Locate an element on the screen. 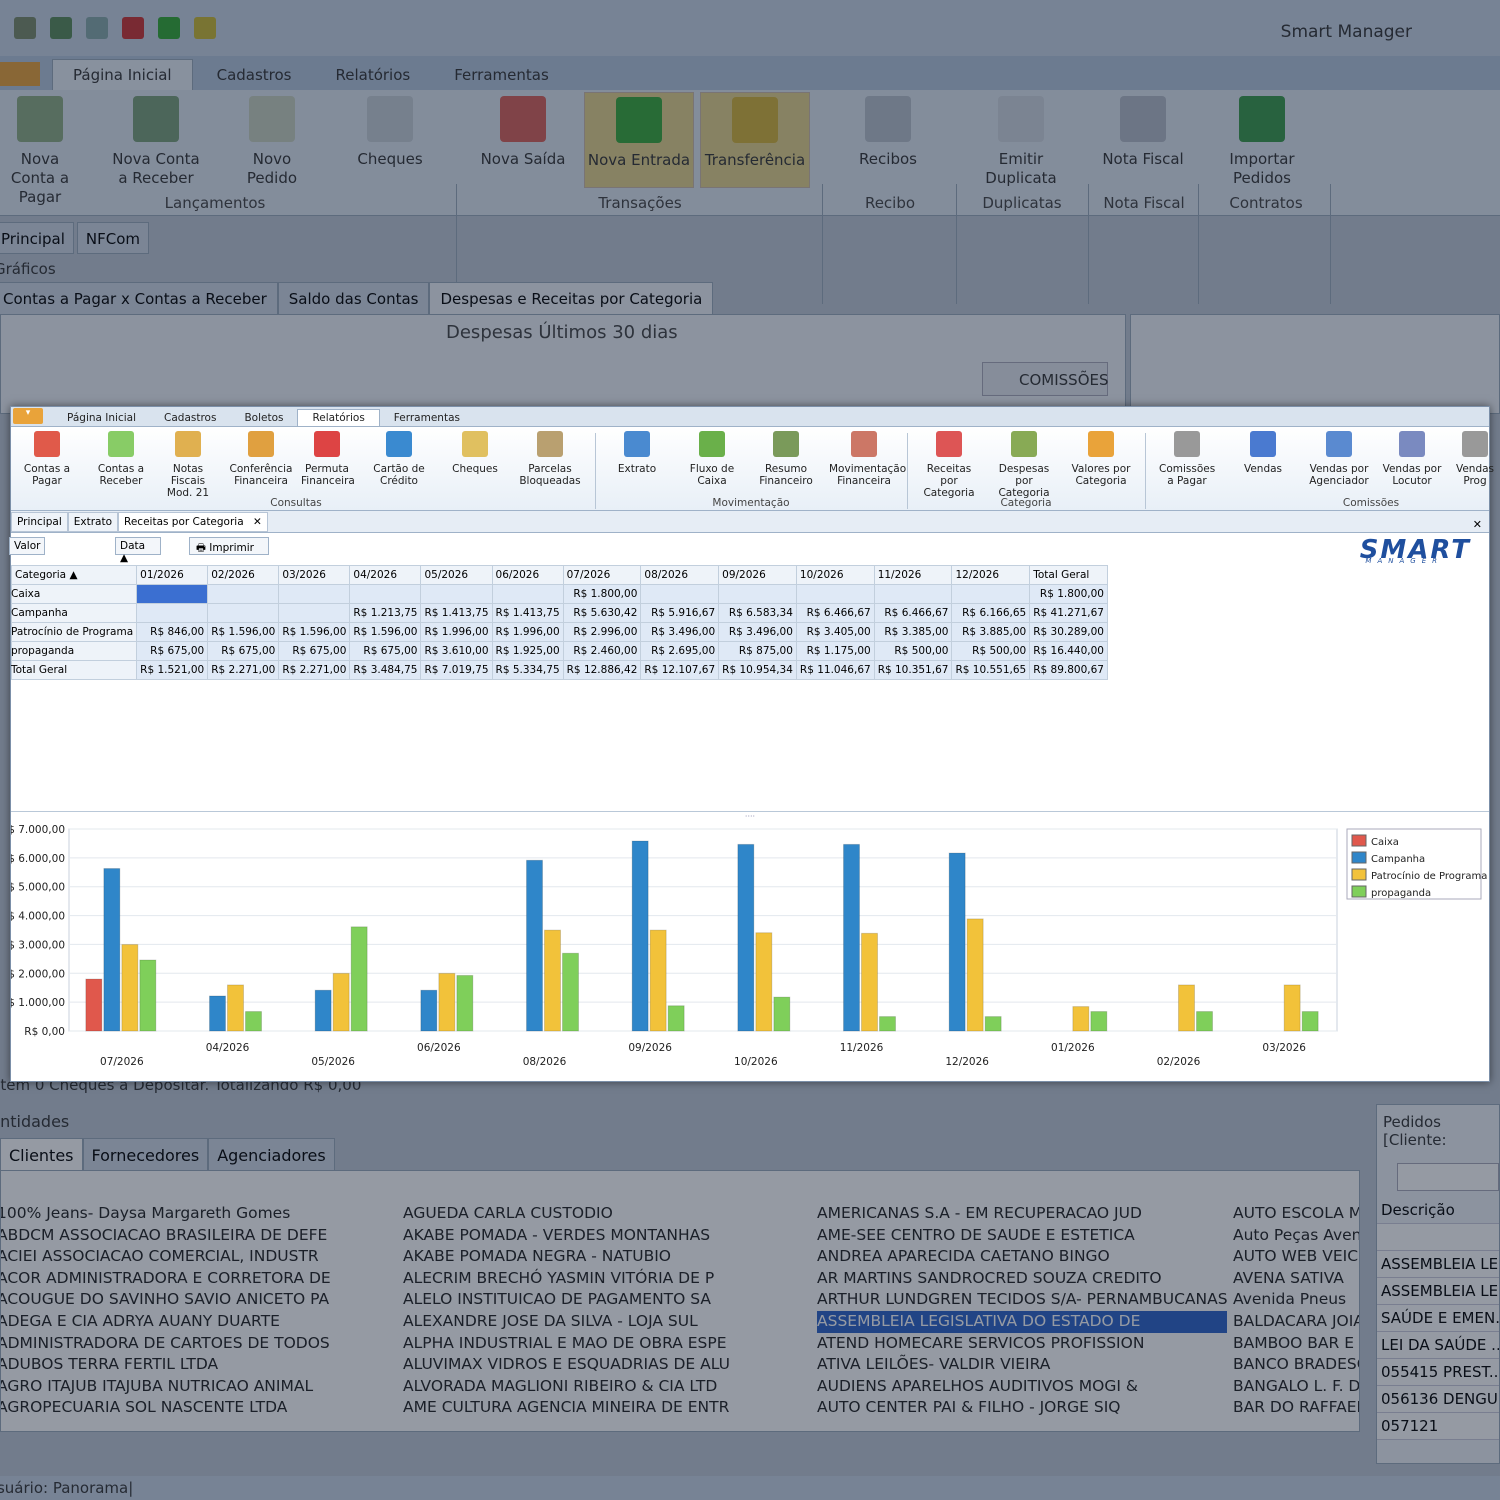  tab-receitas-categoria: Receitas por Categoria ✕ is located at coordinates (193, 522).